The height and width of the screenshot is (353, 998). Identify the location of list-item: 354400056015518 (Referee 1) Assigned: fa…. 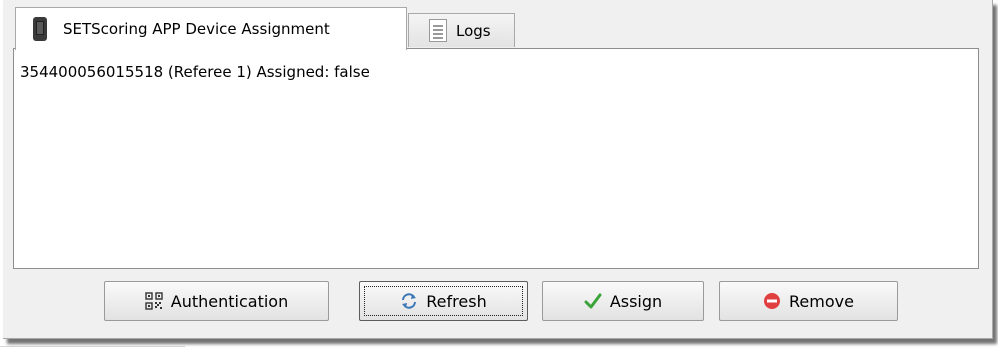
(195, 72).